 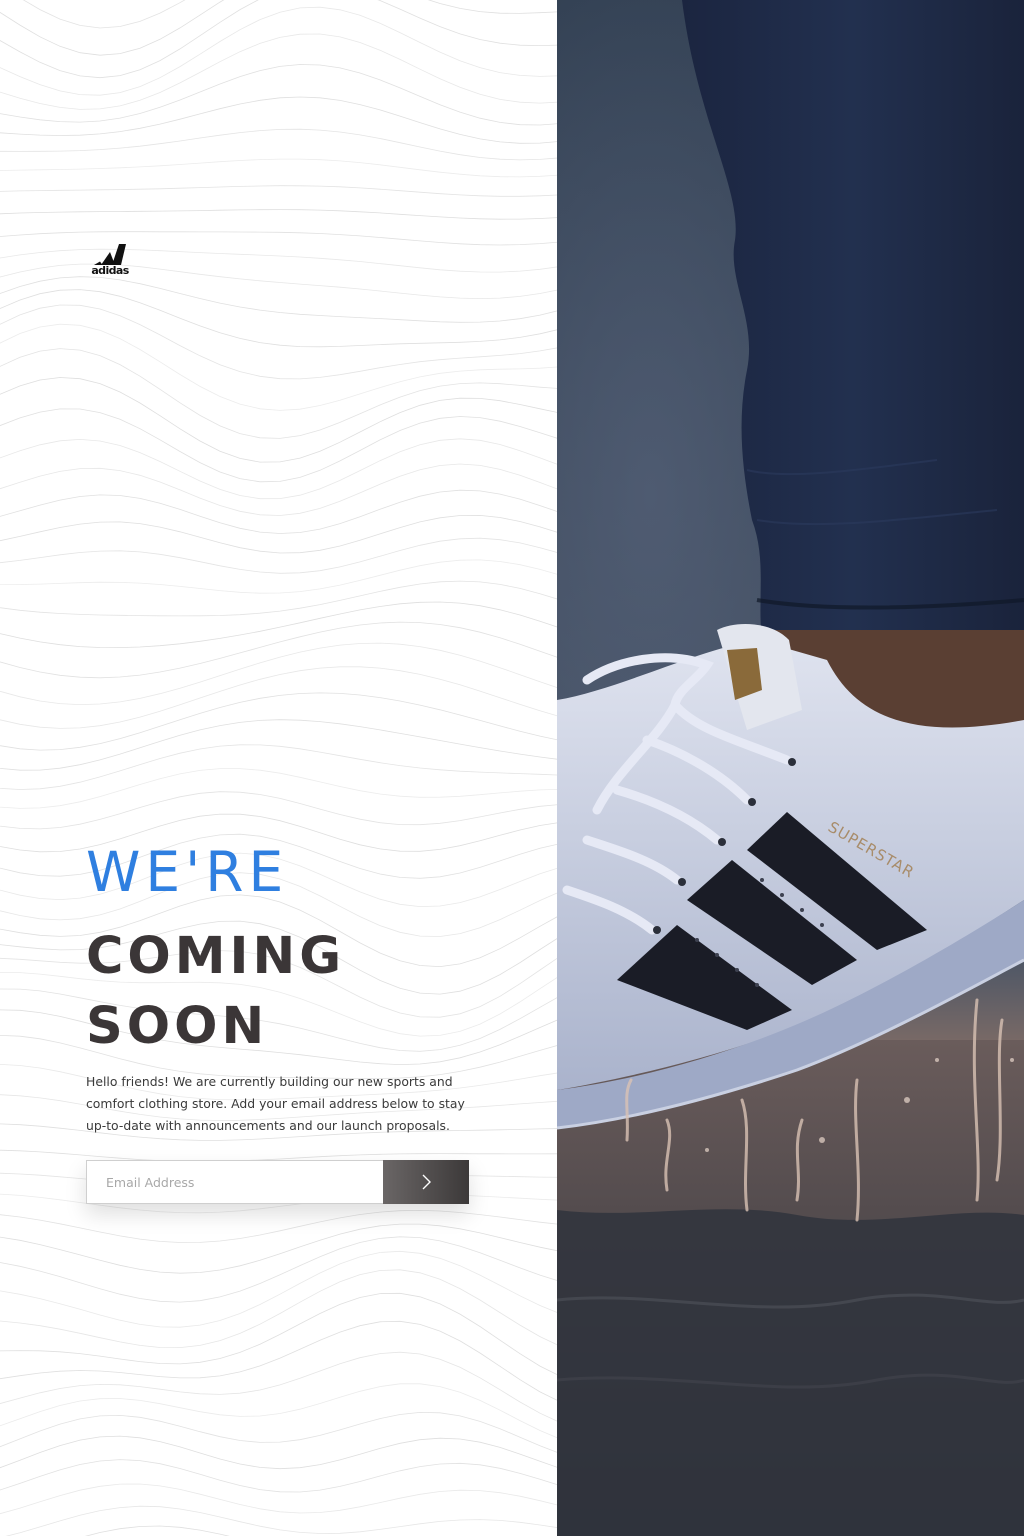 I want to click on brand-logo: adidas, so click(x=110, y=259).